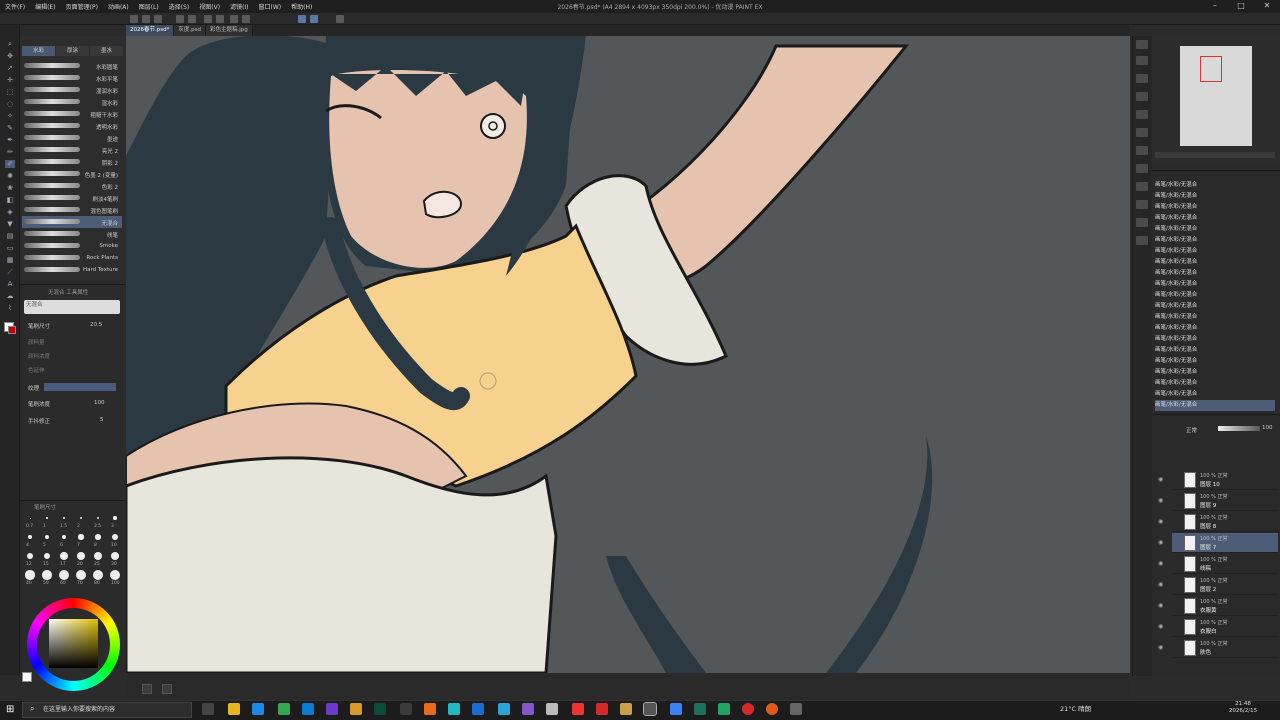 Image resolution: width=1280 pixels, height=720 pixels. What do you see at coordinates (1075, 708) in the screenshot?
I see `weather-status: 21°C 晴朗` at bounding box center [1075, 708].